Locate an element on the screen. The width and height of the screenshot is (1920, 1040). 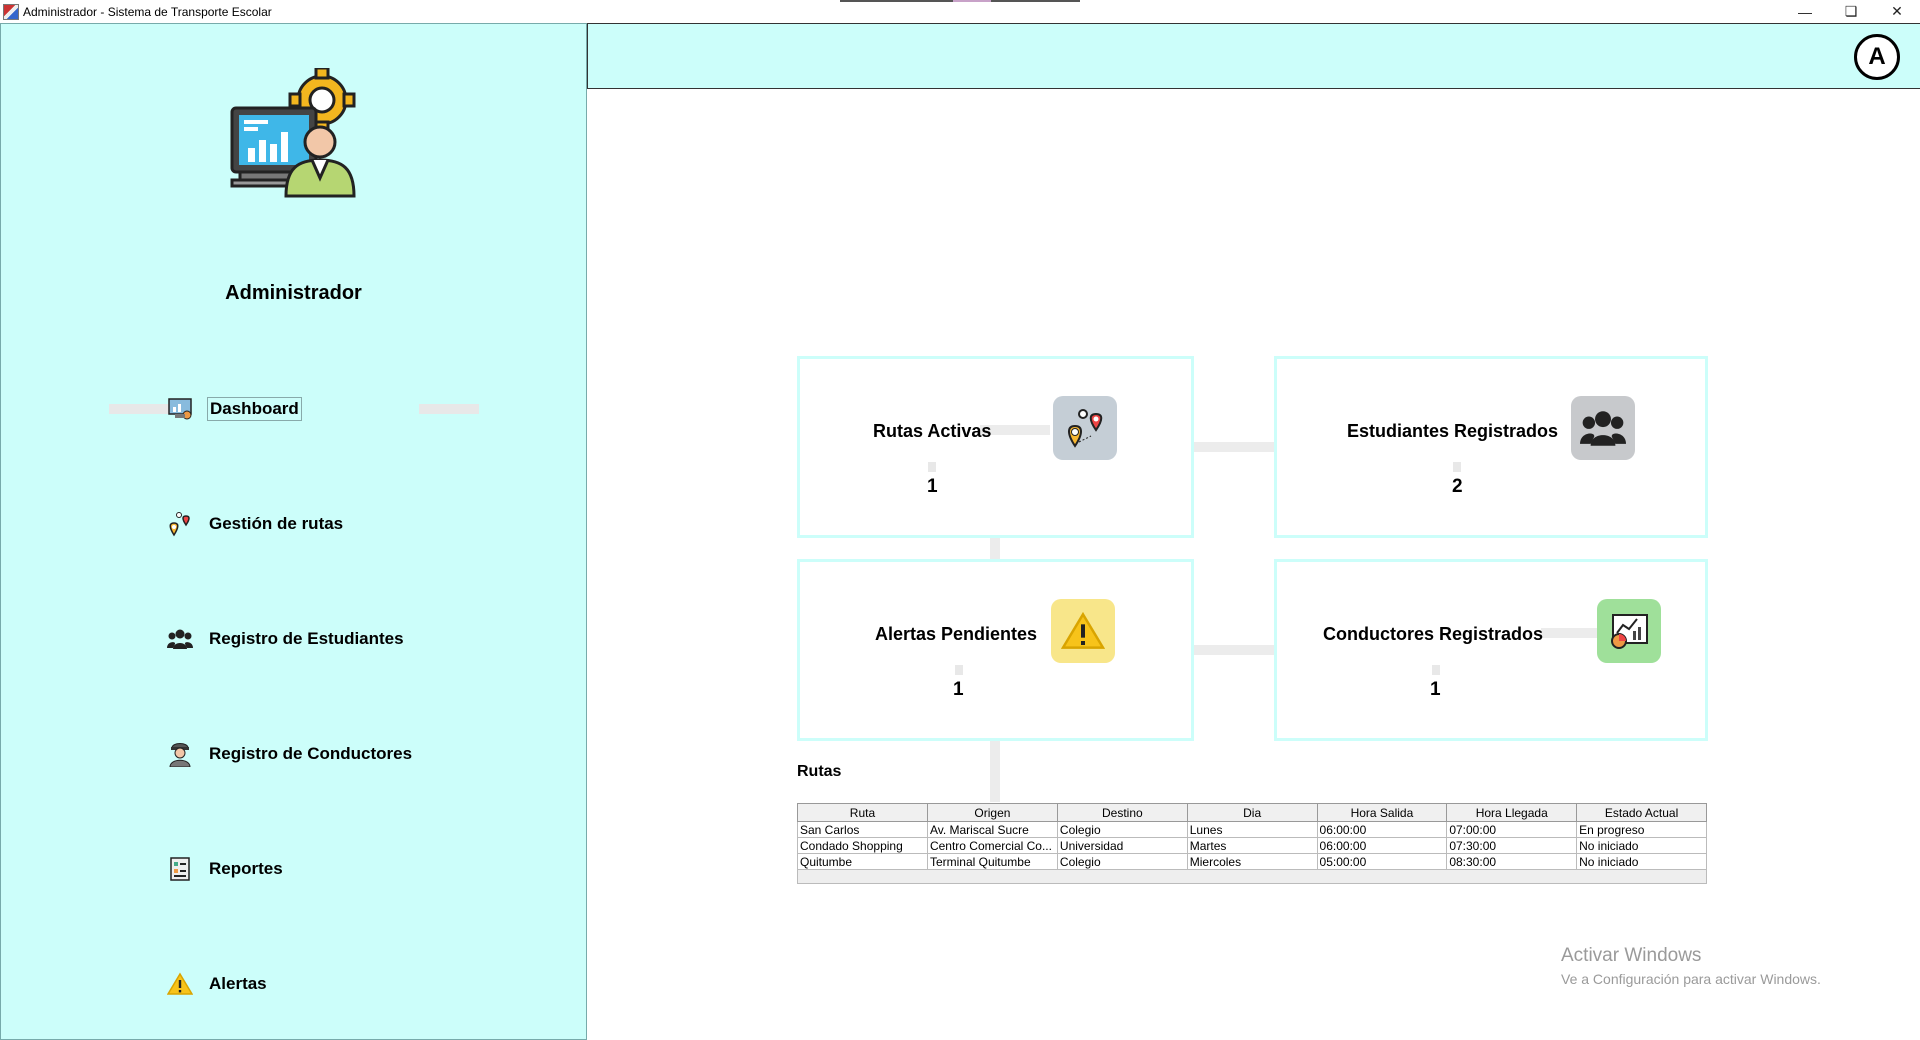
chart-report-icon is located at coordinates (1629, 631).